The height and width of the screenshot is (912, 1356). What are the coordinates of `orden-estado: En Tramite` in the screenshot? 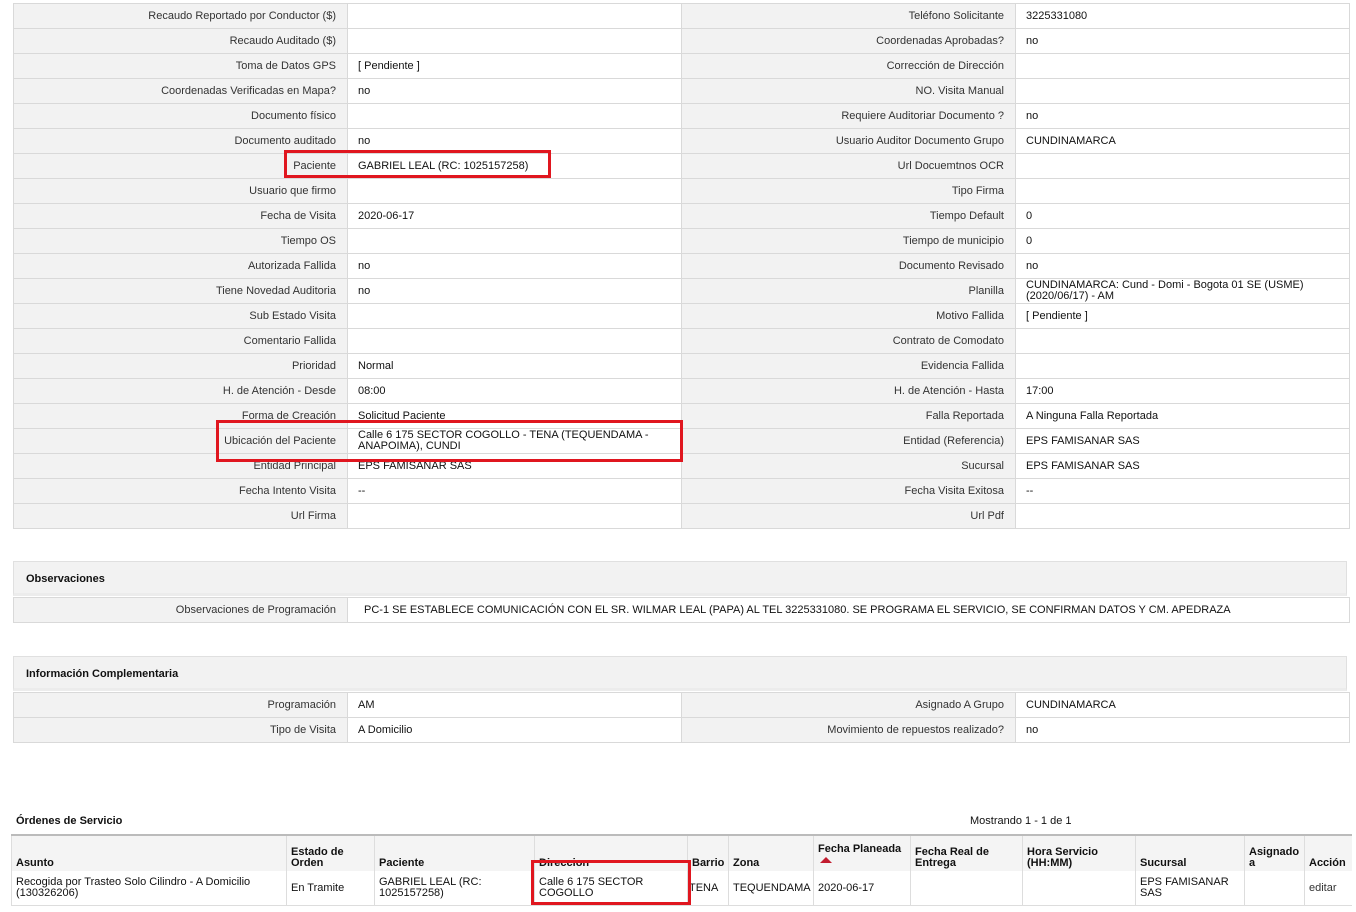 It's located at (330, 888).